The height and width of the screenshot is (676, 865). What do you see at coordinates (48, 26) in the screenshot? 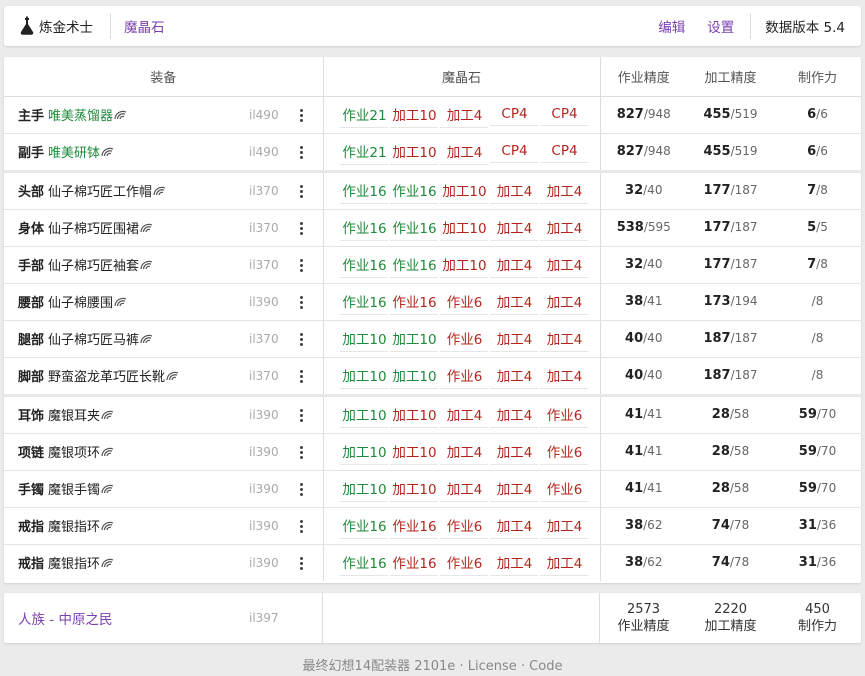
I see `brand: 炼金术士` at bounding box center [48, 26].